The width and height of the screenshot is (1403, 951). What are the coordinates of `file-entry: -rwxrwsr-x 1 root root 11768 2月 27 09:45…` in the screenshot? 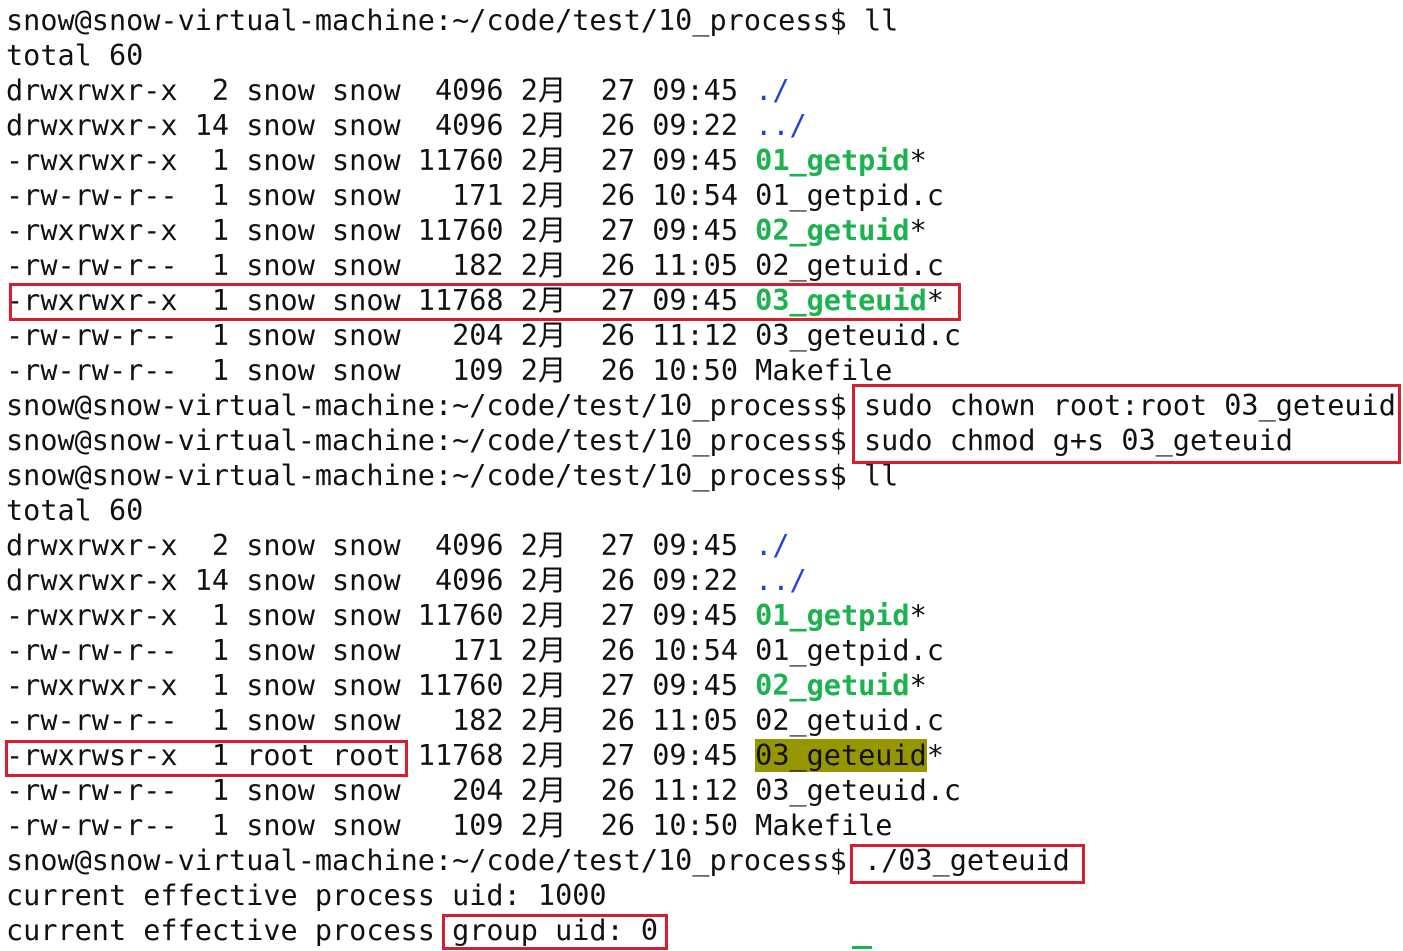 It's located at (701, 755).